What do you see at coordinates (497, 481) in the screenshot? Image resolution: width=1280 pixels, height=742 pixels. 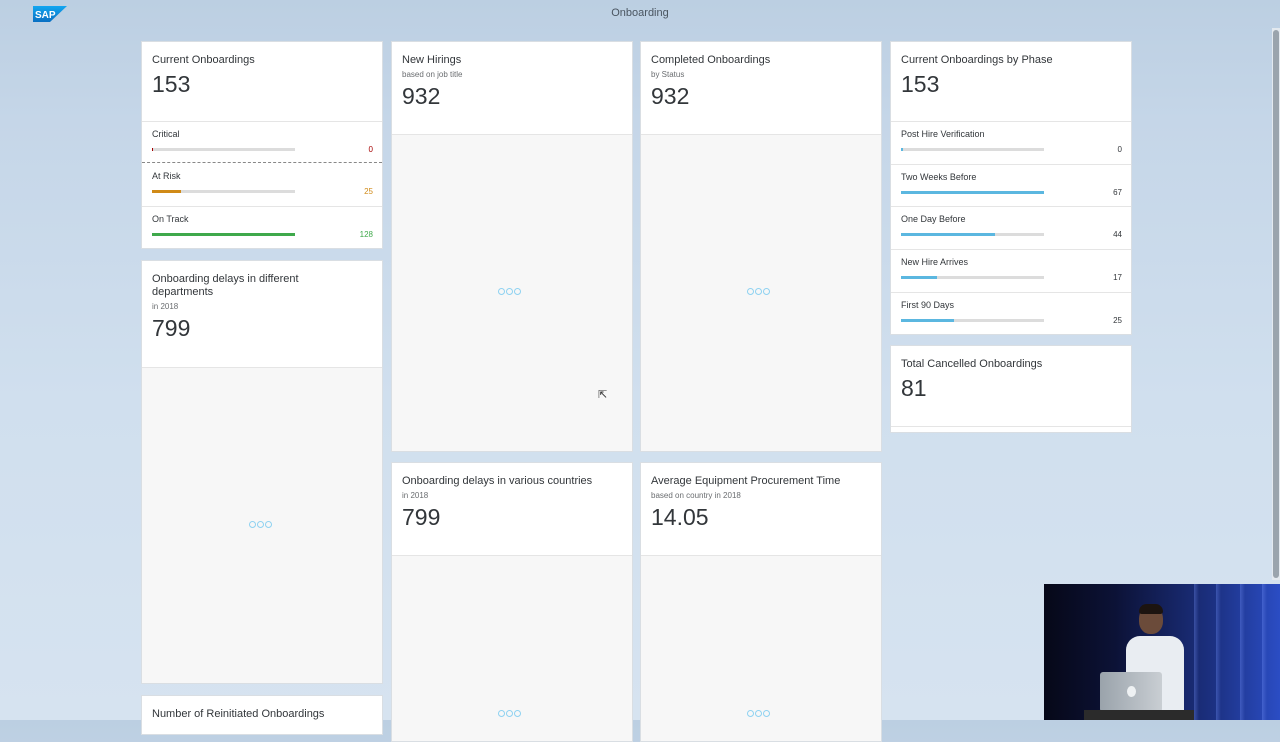 I see `card-title: Onboarding delays in various countries` at bounding box center [497, 481].